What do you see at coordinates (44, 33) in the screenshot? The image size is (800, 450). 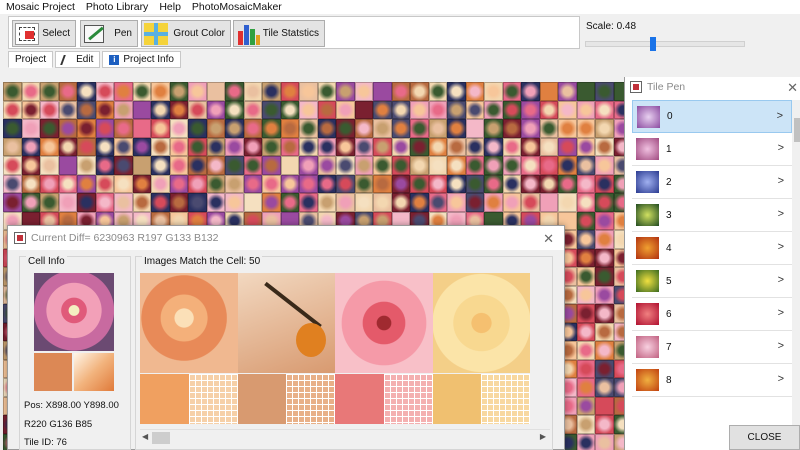 I see `select-button: Select` at bounding box center [44, 33].